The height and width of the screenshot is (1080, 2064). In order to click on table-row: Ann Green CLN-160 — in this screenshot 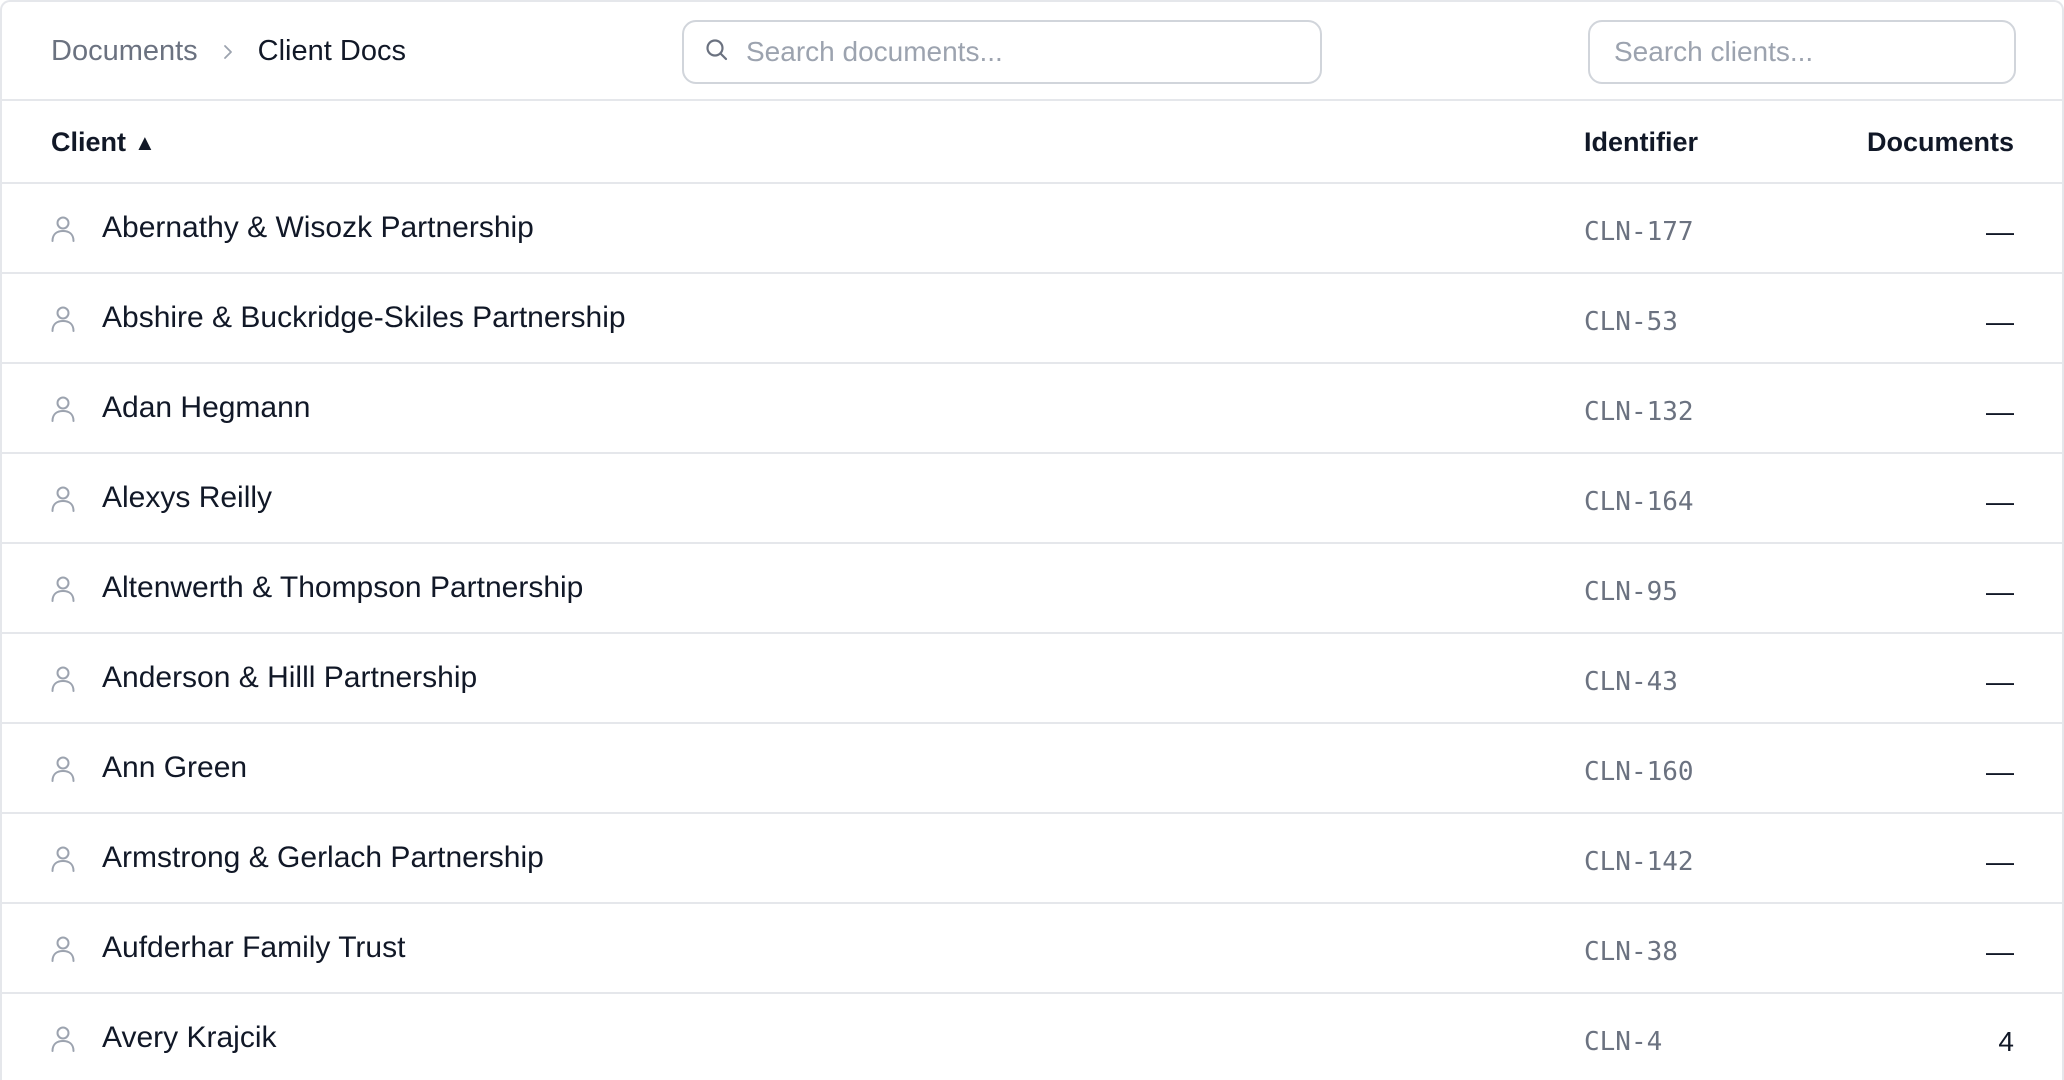, I will do `click(1032, 769)`.